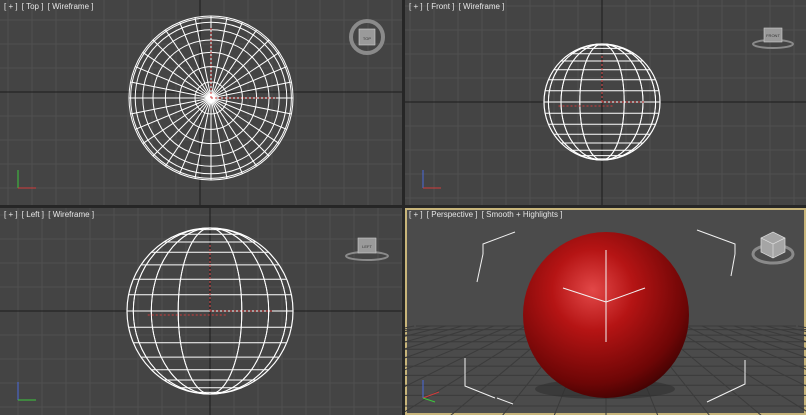 This screenshot has width=806, height=415. What do you see at coordinates (452, 214) in the screenshot?
I see `viewport-view-menu: [ Perspective ]` at bounding box center [452, 214].